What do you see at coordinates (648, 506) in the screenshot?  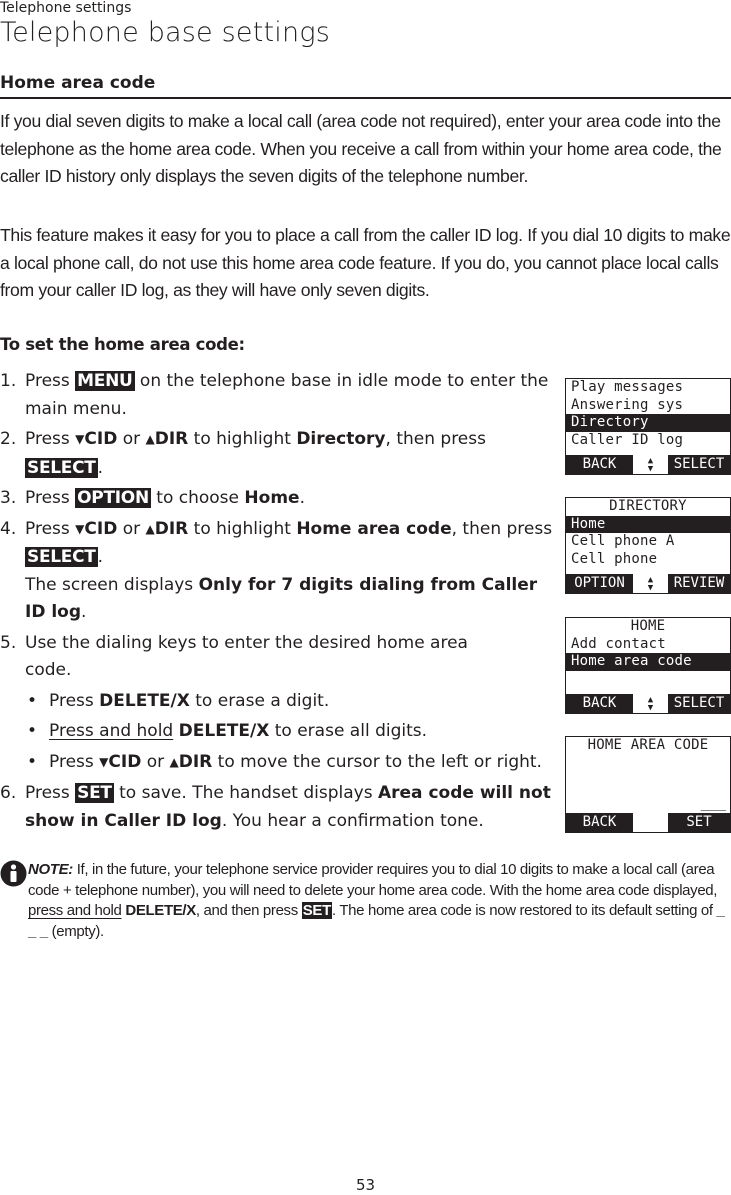 I see `lcd-title: DIRECTORY` at bounding box center [648, 506].